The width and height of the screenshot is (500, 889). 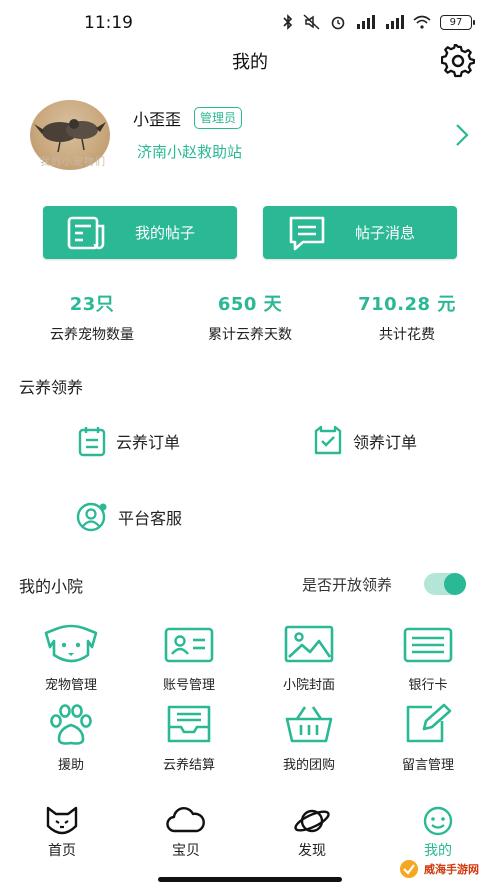 What do you see at coordinates (427, 765) in the screenshot?
I see `grid-label: 留言管理` at bounding box center [427, 765].